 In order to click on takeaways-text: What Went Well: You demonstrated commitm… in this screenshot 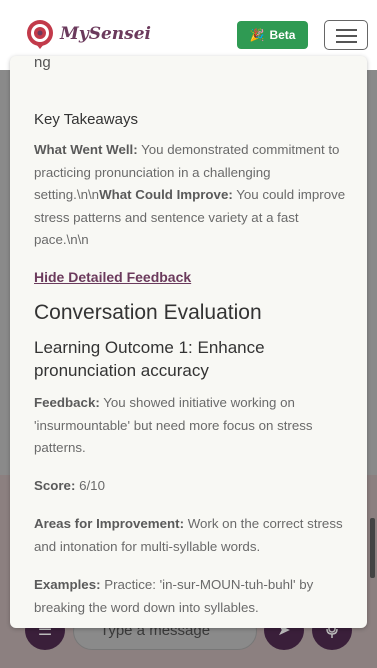, I will do `click(190, 195)`.